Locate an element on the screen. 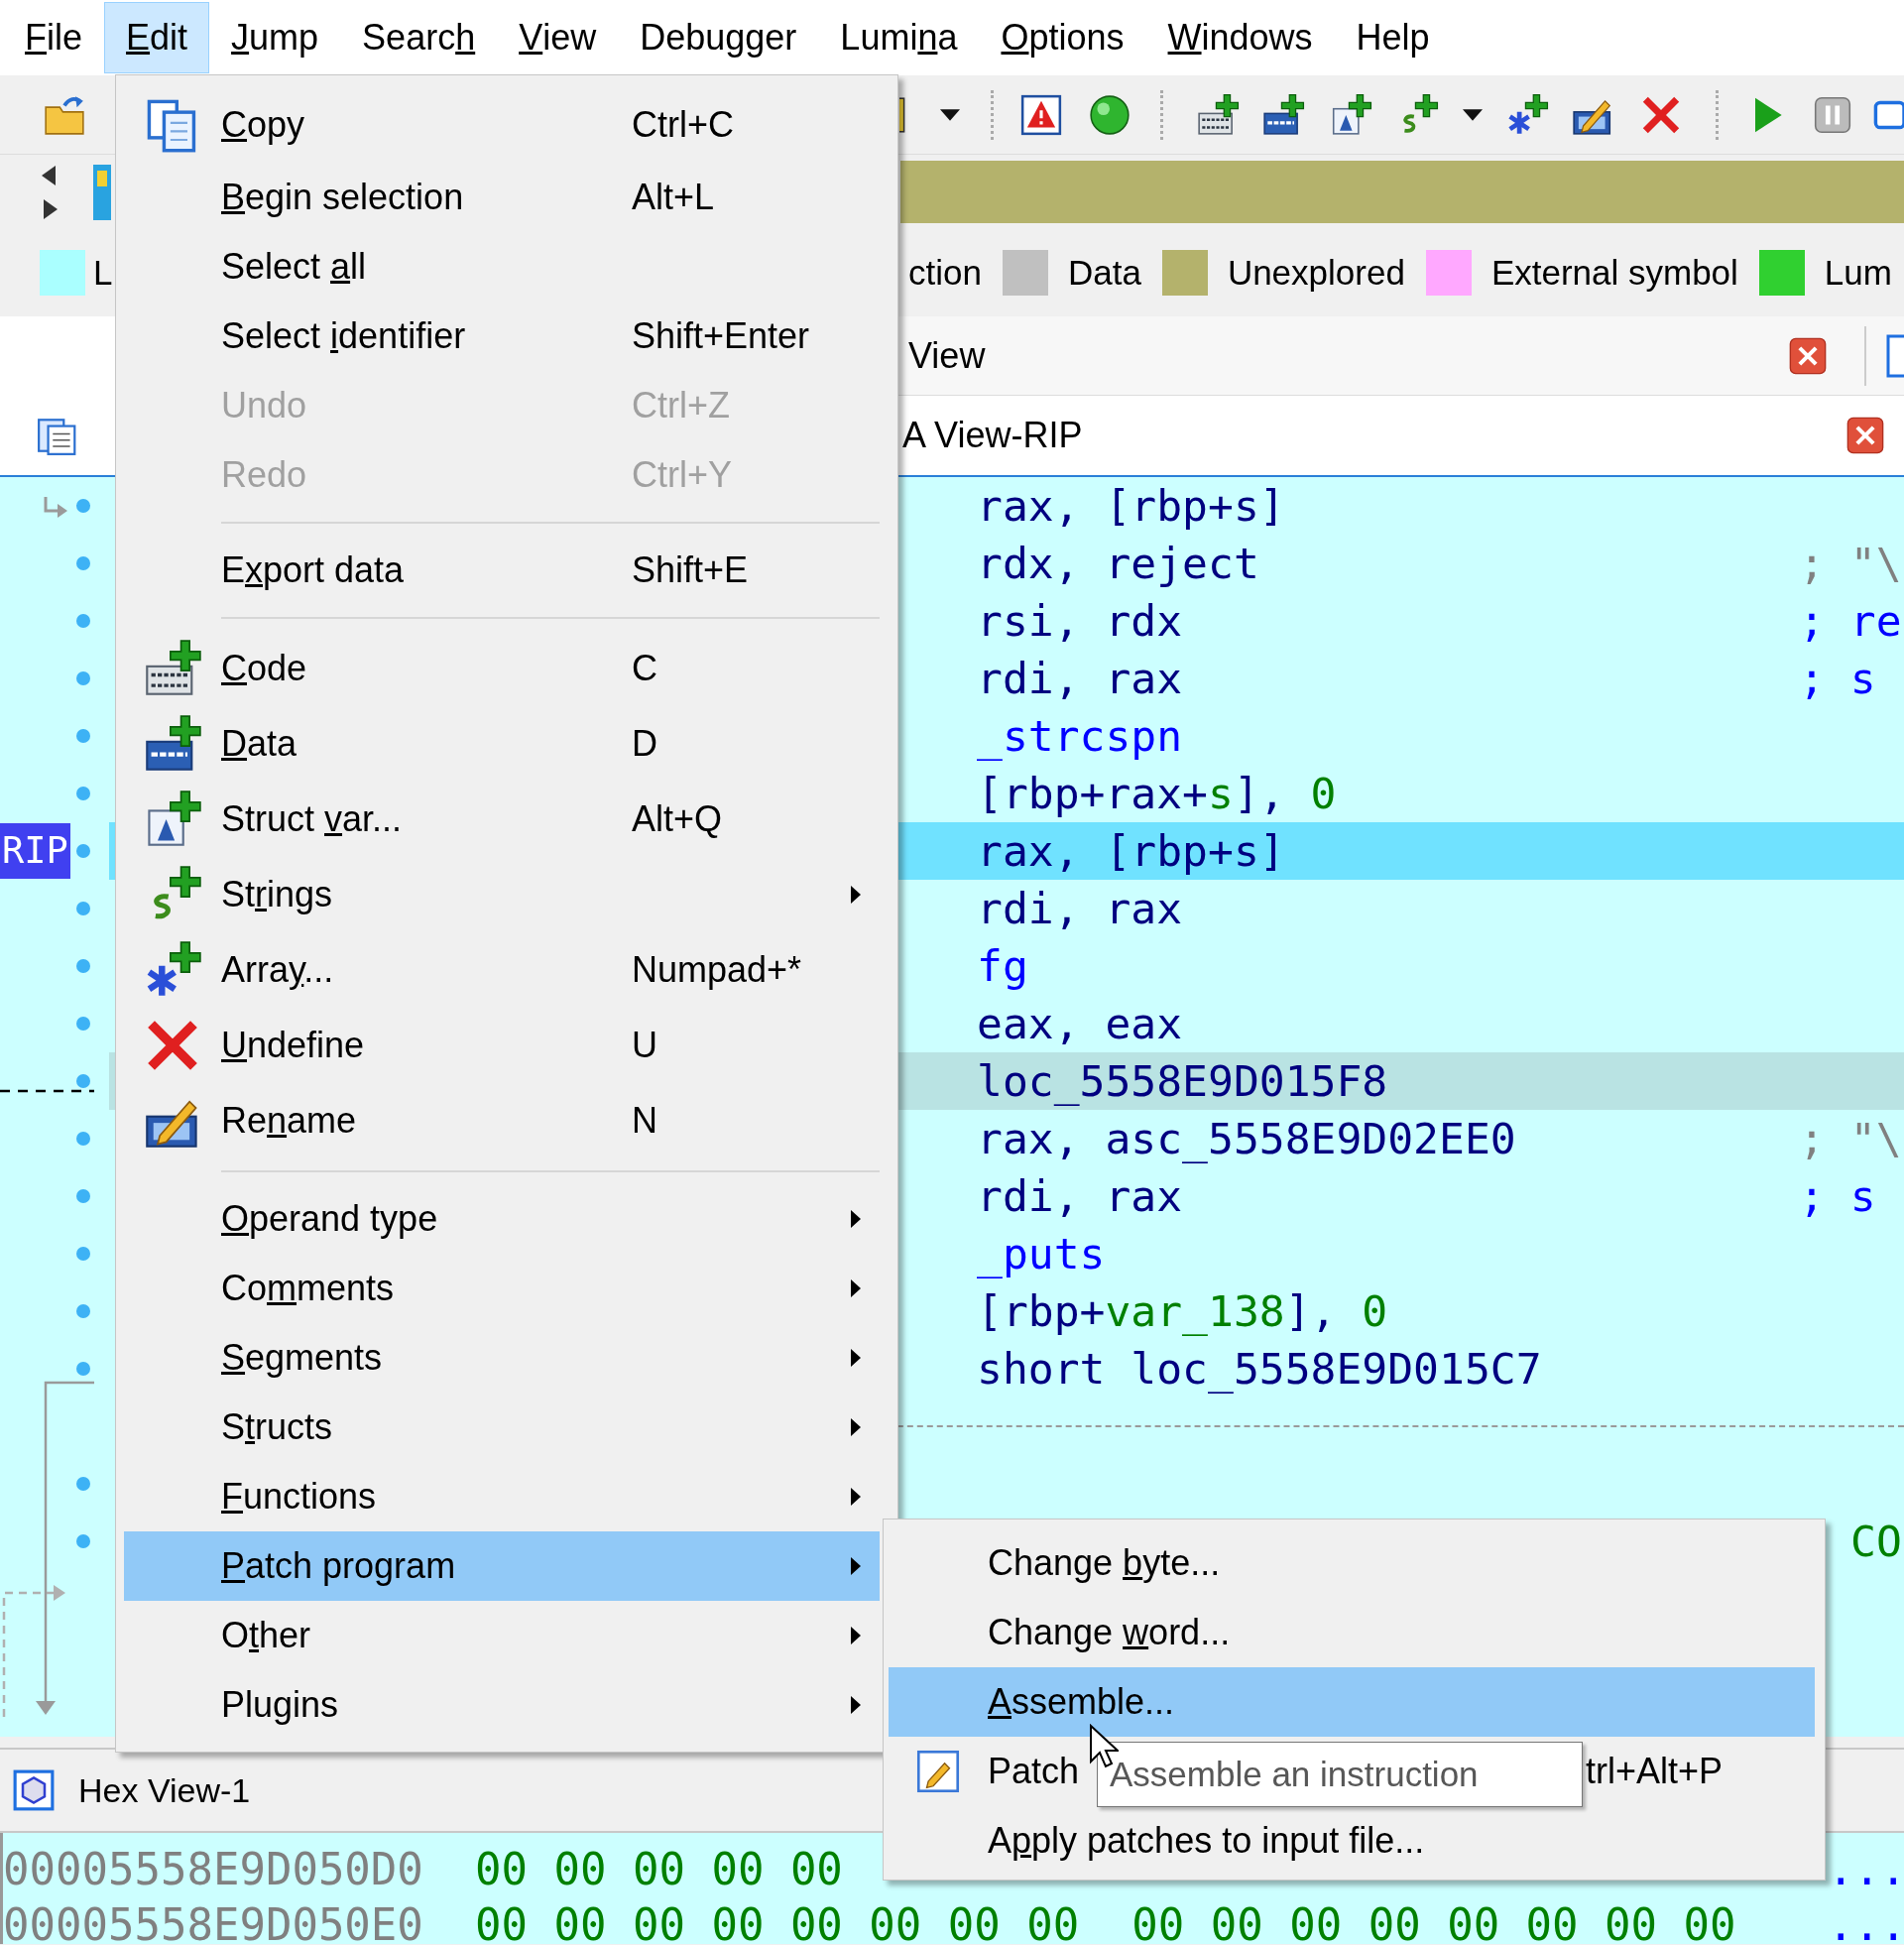  tab-title: View is located at coordinates (947, 356).